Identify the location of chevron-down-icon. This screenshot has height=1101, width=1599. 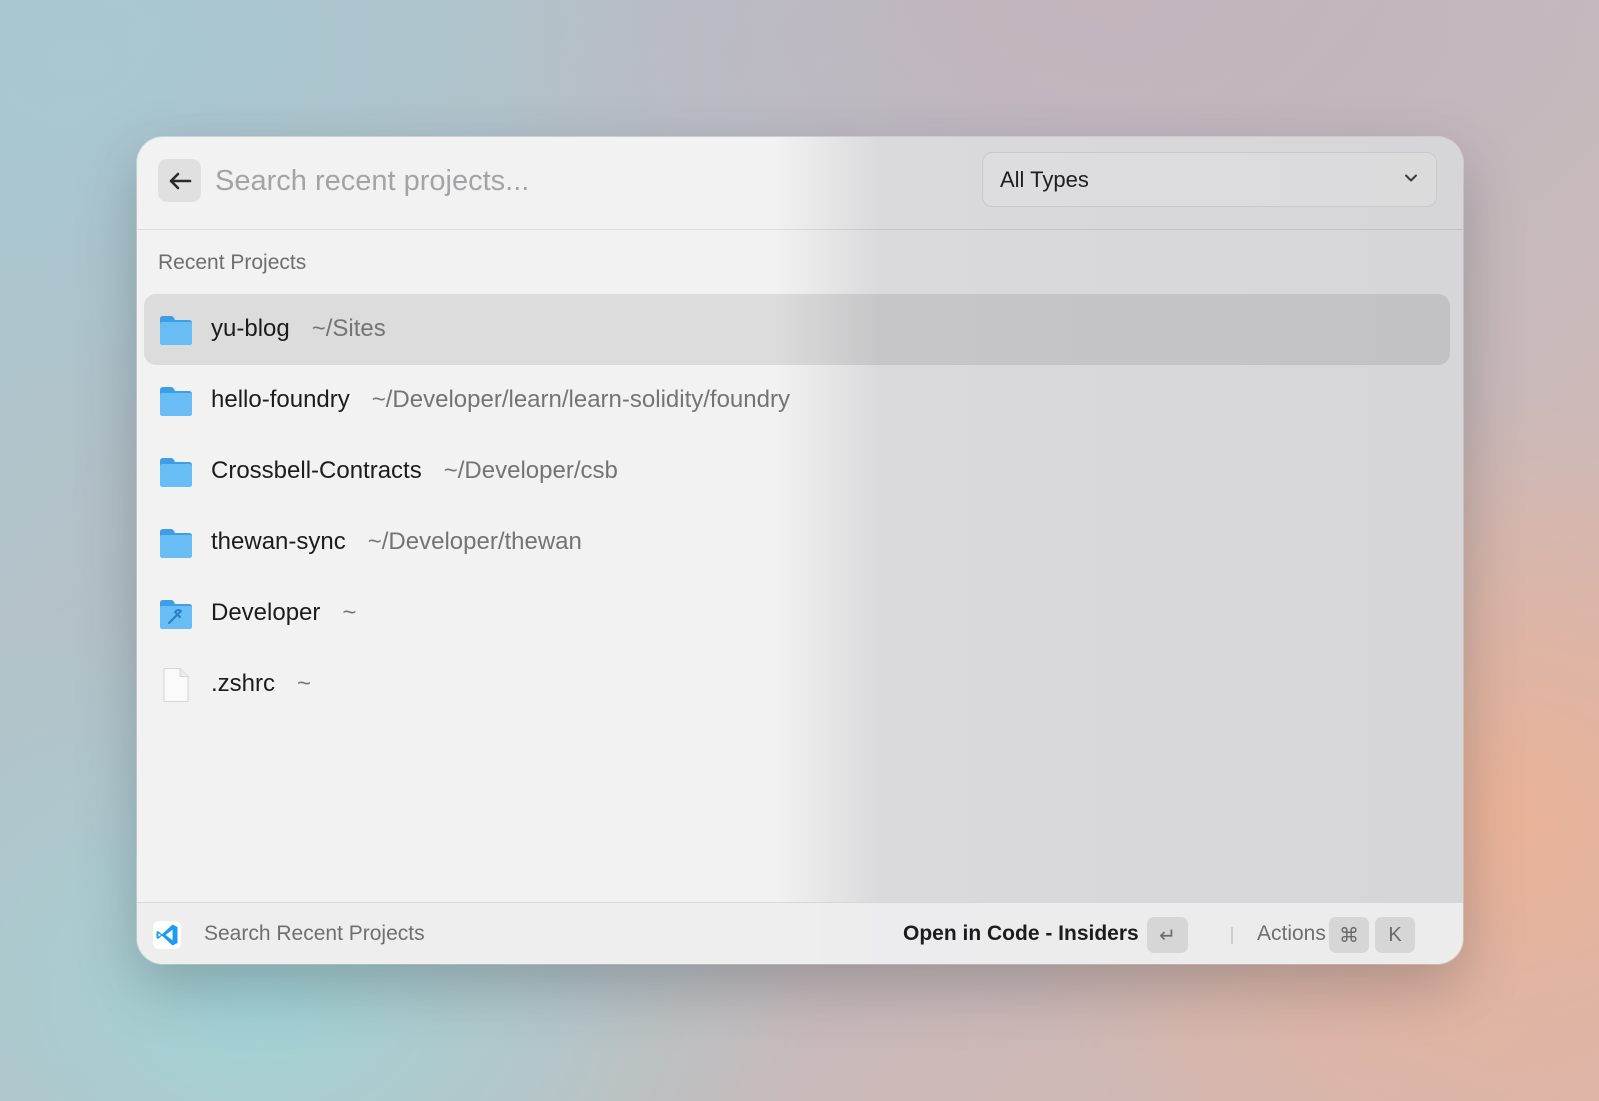
(1411, 178).